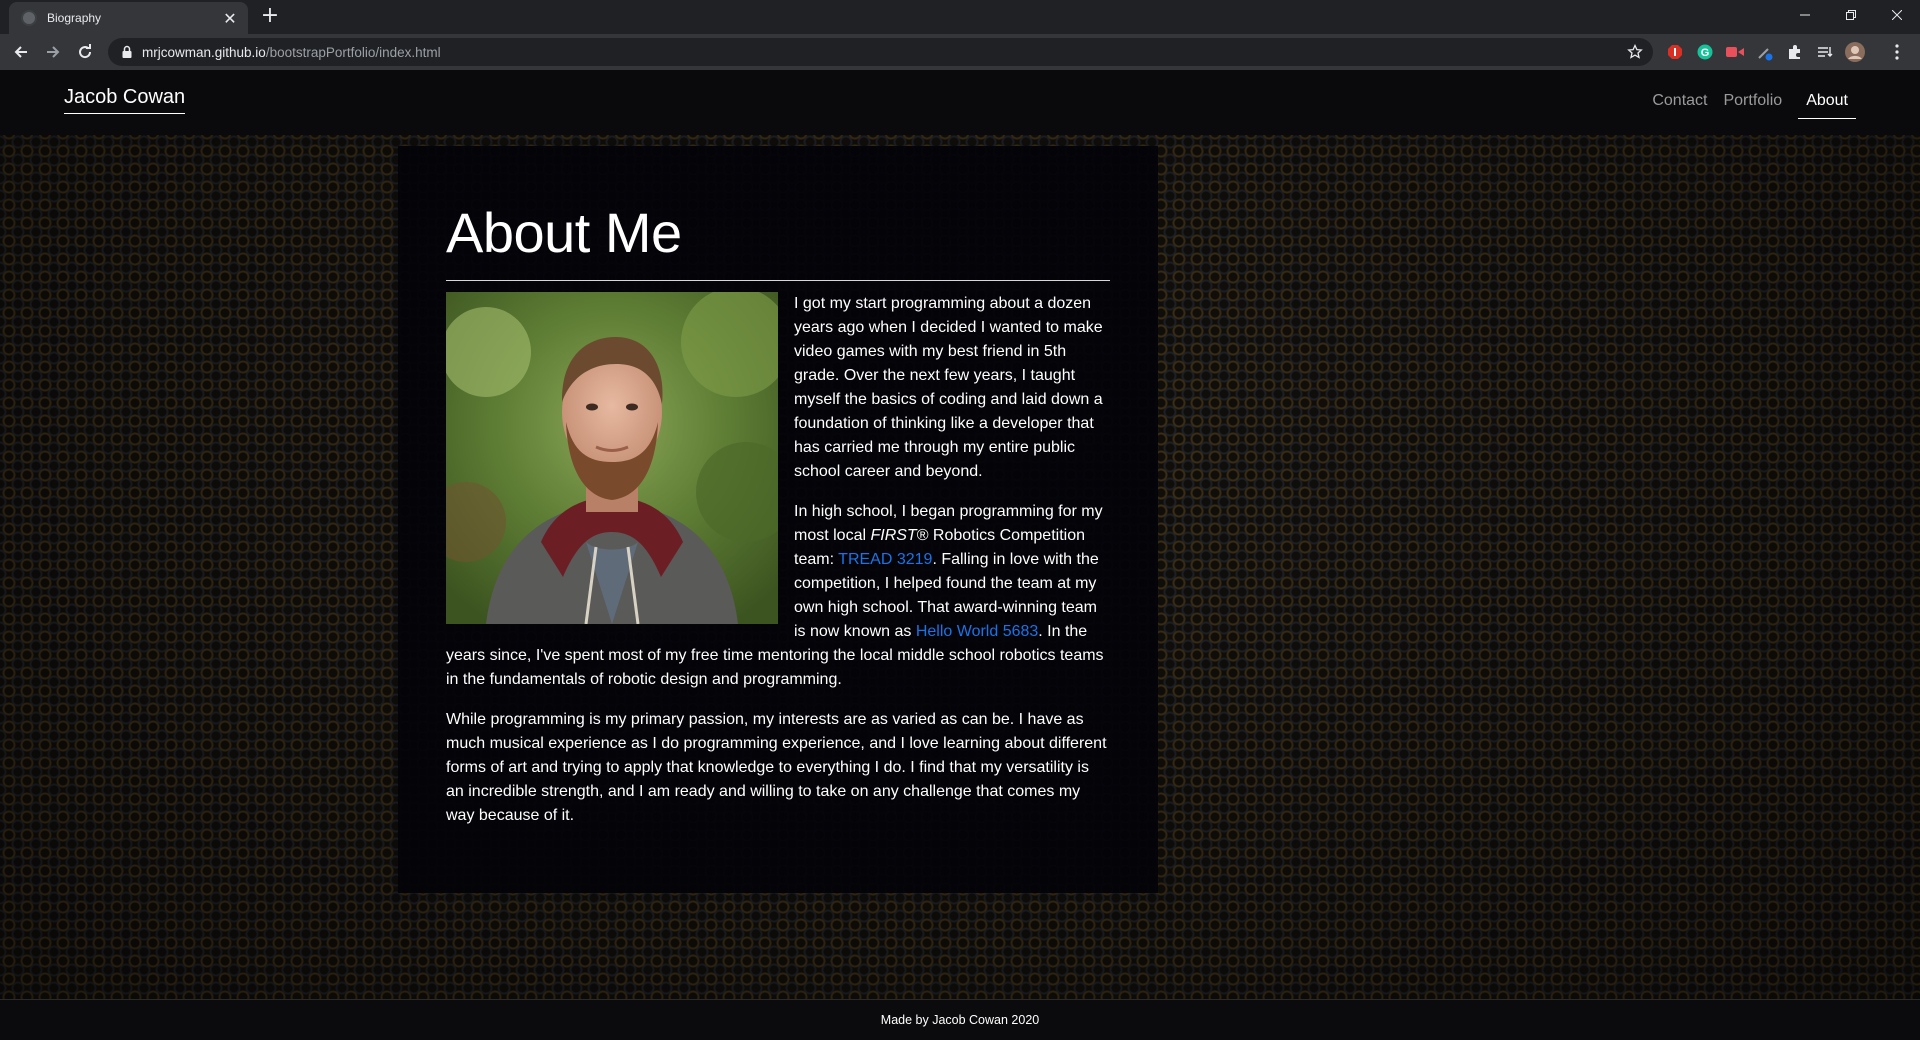  I want to click on nav-link-contact: Contact, so click(1679, 105).